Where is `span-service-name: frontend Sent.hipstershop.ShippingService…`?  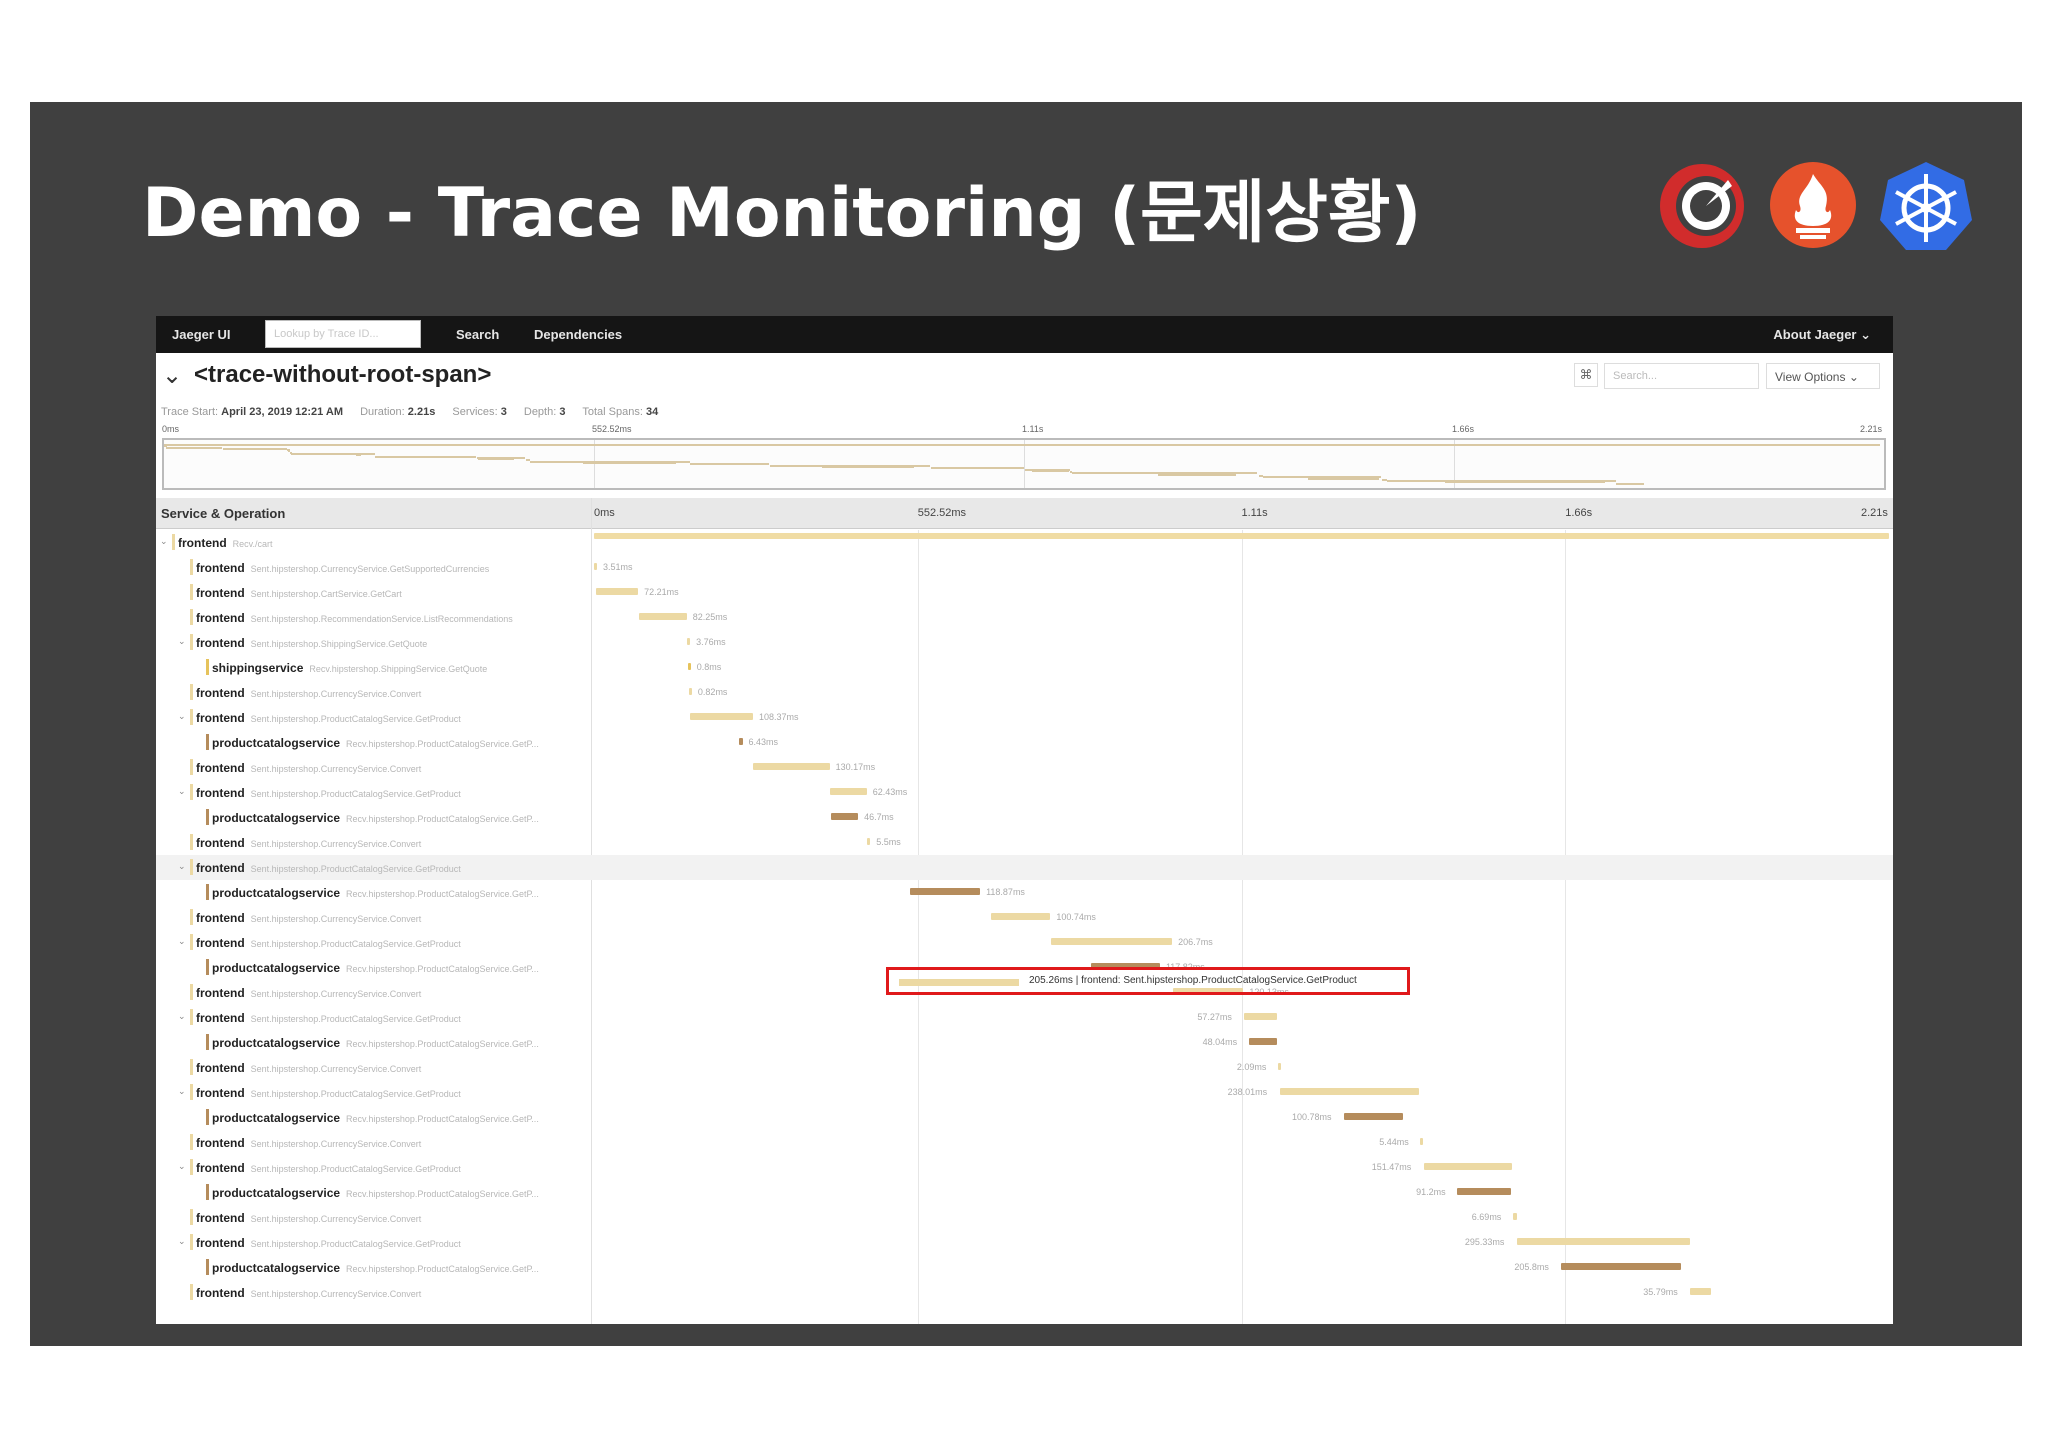
span-service-name: frontend Sent.hipstershop.ShippingService… is located at coordinates (311, 643).